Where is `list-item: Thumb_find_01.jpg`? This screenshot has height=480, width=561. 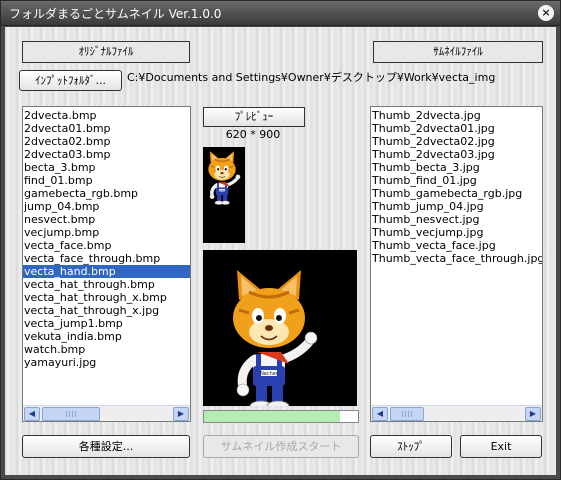
list-item: Thumb_find_01.jpg is located at coordinates (456, 180).